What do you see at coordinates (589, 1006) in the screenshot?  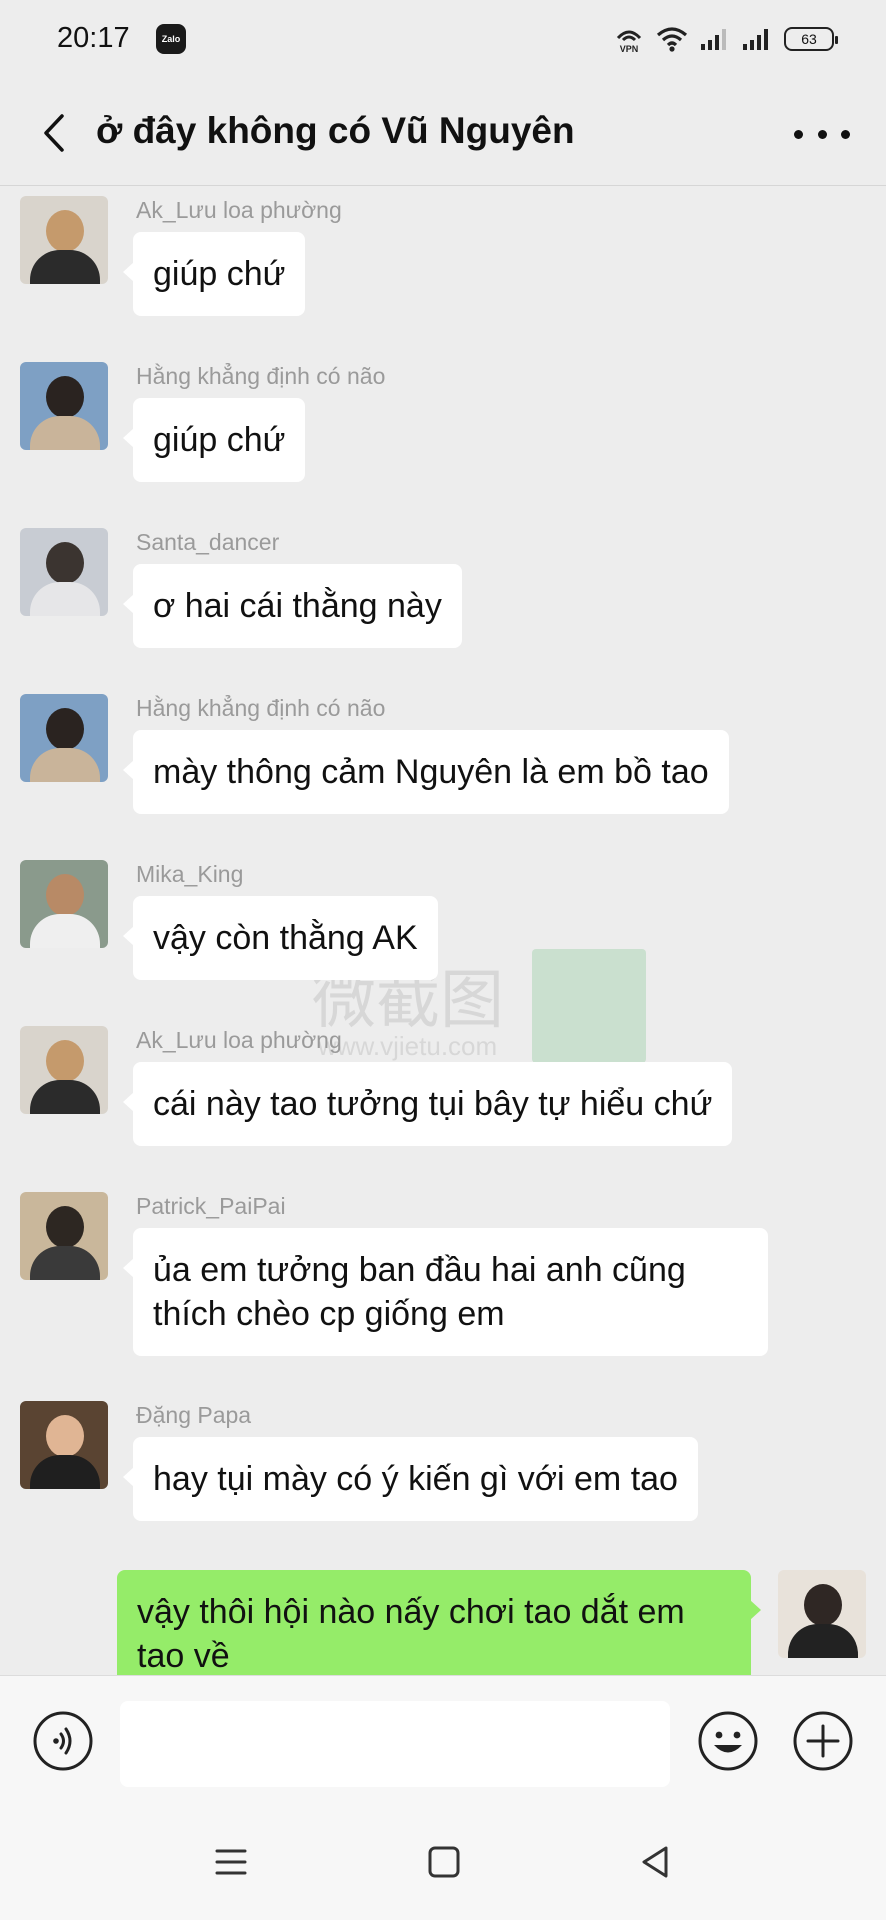 I see `watermark-logo-icon` at bounding box center [589, 1006].